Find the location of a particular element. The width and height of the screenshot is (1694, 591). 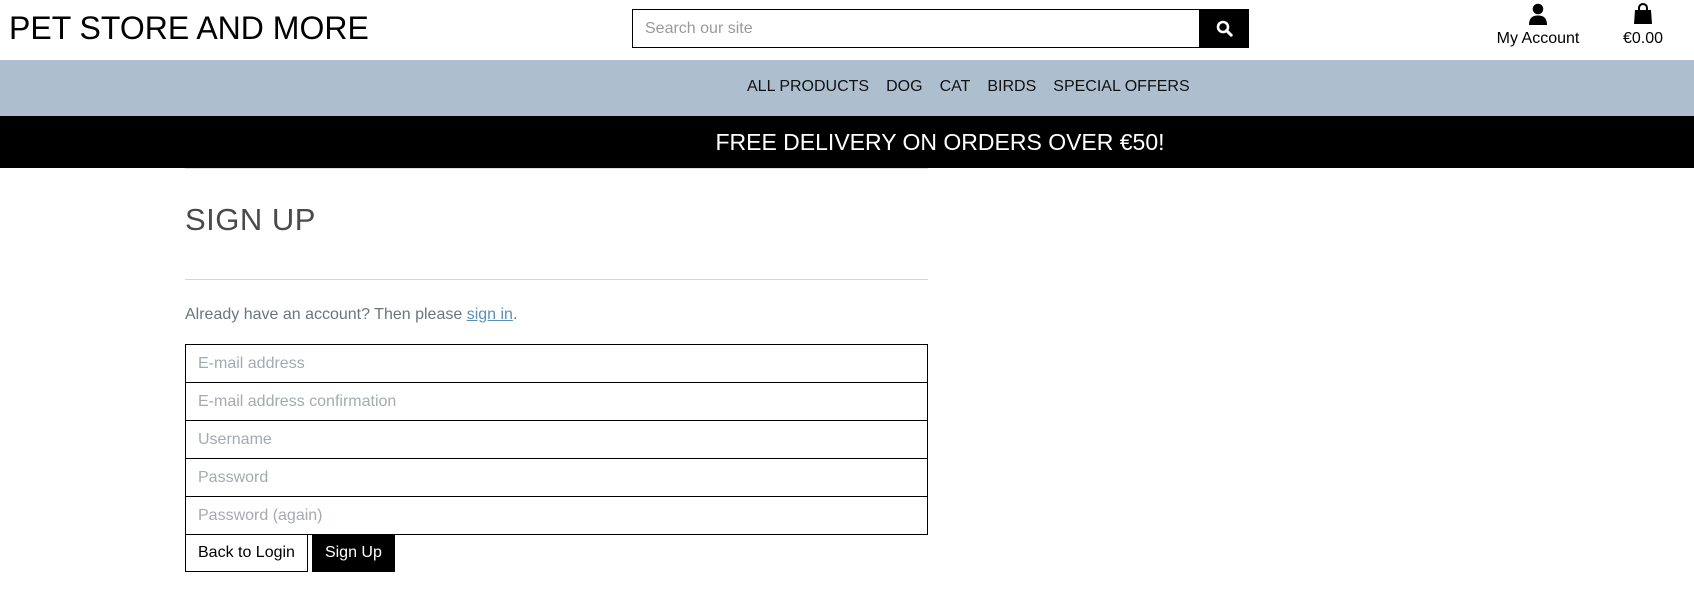

signin-prompt-text: Already have an account? Then please is located at coordinates (326, 314).